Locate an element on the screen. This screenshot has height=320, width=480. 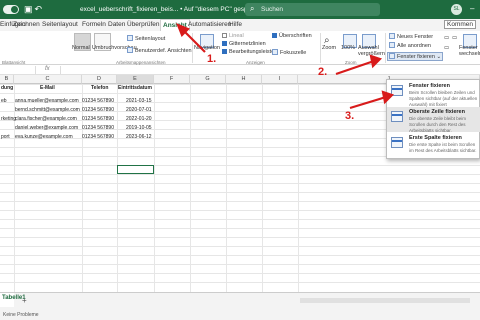
tab-view: Ansicht is located at coordinates (175, 25).